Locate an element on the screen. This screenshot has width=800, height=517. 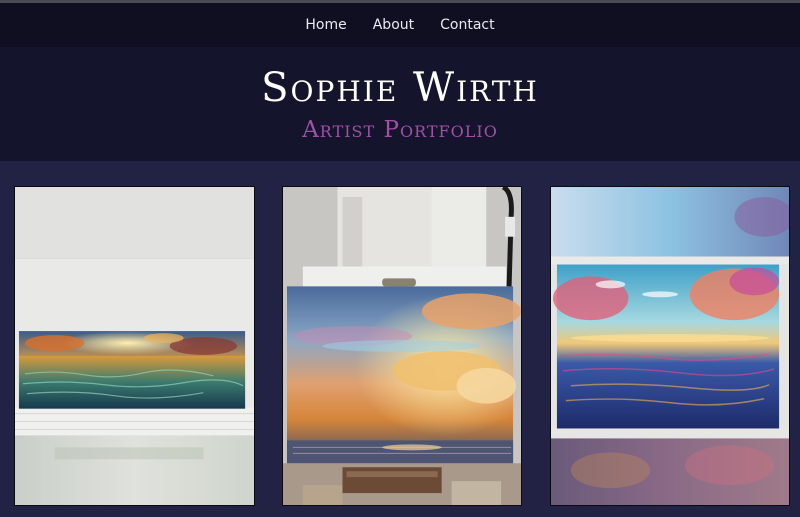
site-title: Sophie Wirth is located at coordinates (400, 88).